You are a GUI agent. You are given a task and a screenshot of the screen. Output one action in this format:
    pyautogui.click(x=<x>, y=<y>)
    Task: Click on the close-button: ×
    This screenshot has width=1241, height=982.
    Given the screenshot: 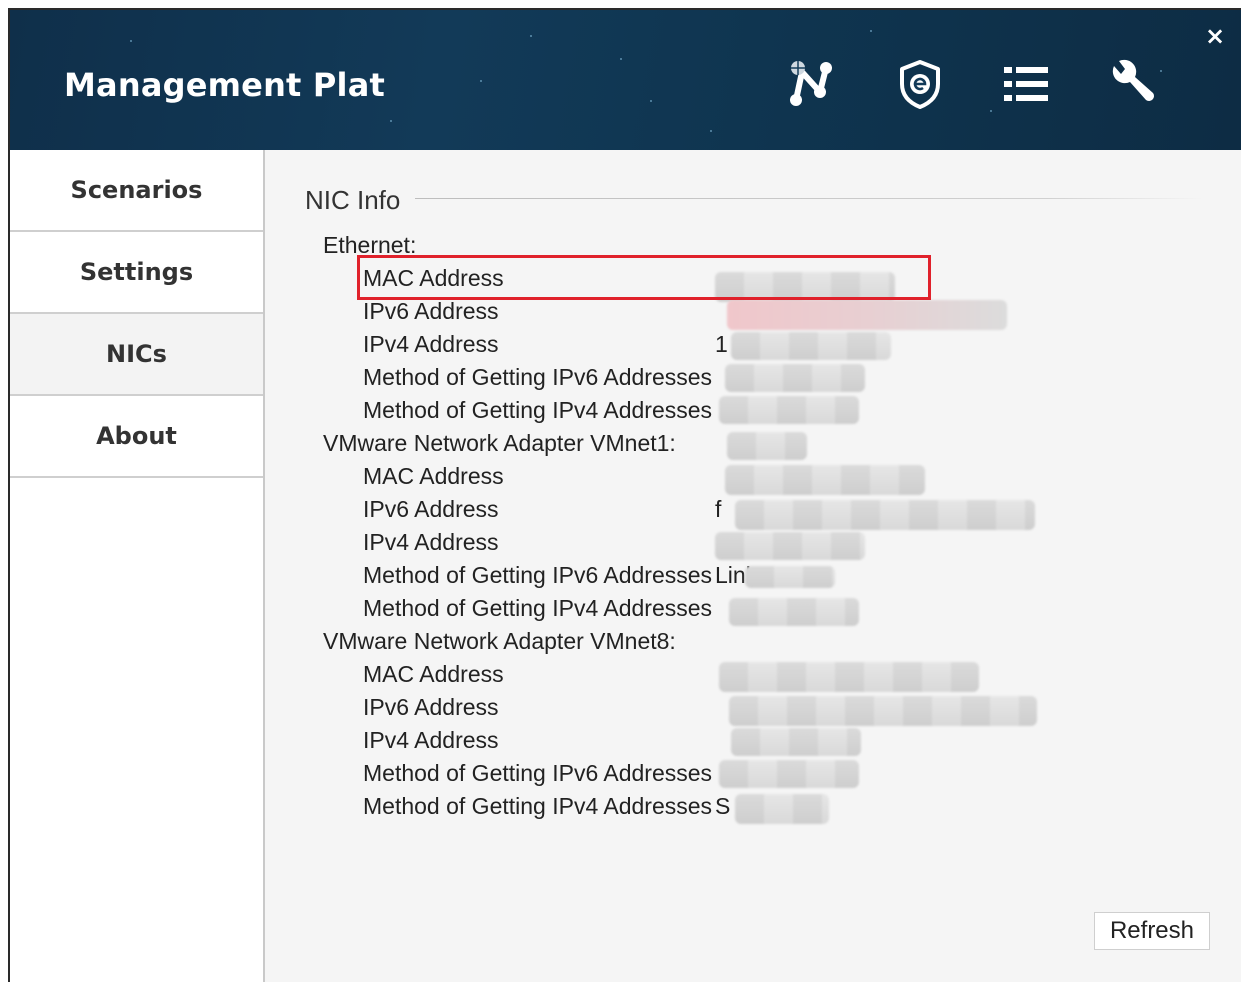 What is the action you would take?
    pyautogui.click(x=1215, y=36)
    